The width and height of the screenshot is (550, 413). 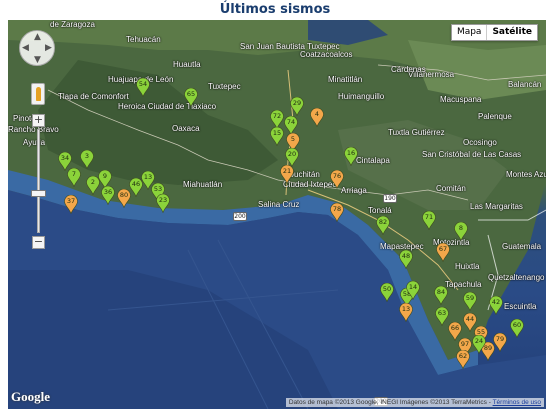 I want to click on marker-label: 7, so click(x=74, y=174).